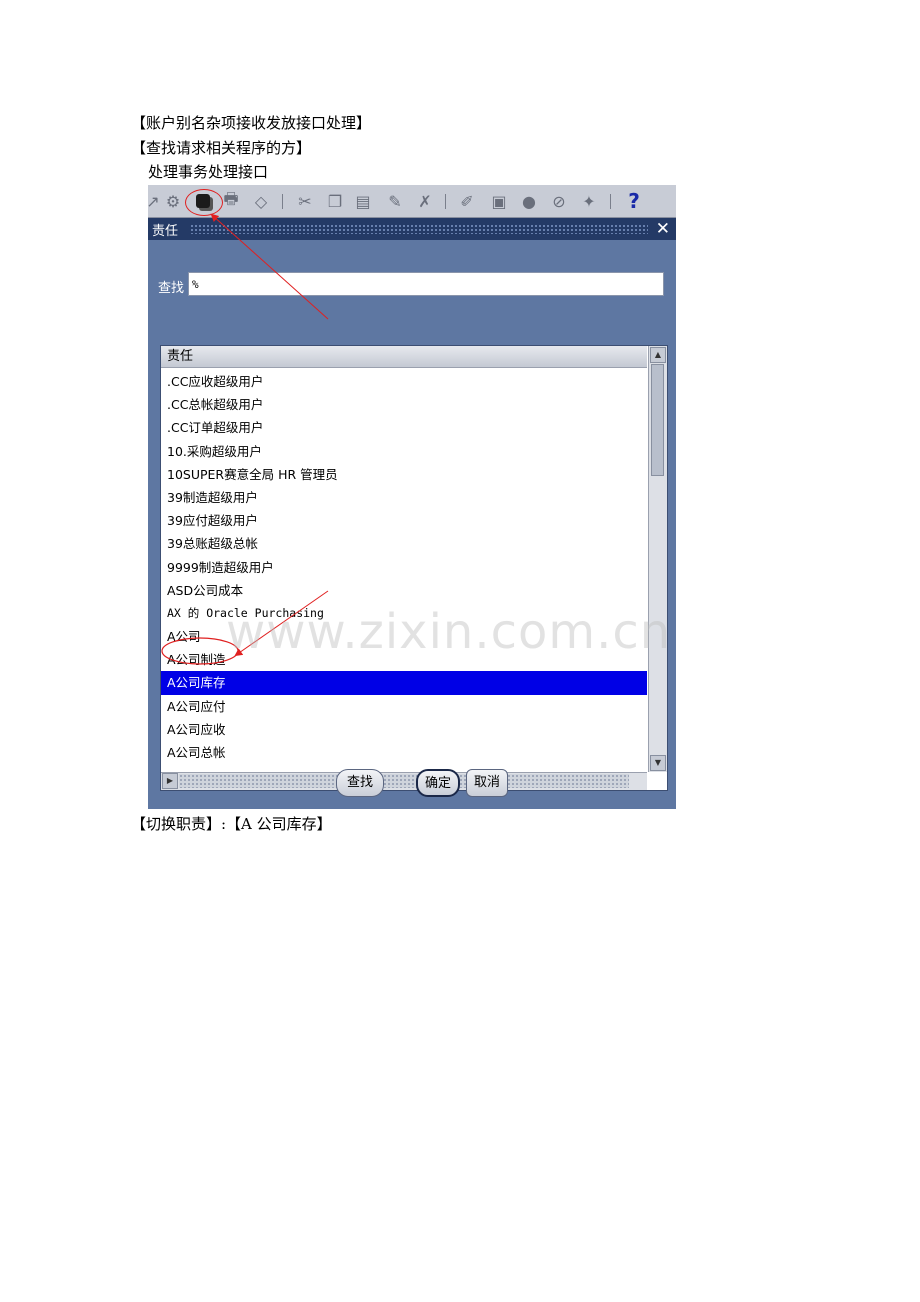  I want to click on pencil-icon: ✐, so click(467, 201).